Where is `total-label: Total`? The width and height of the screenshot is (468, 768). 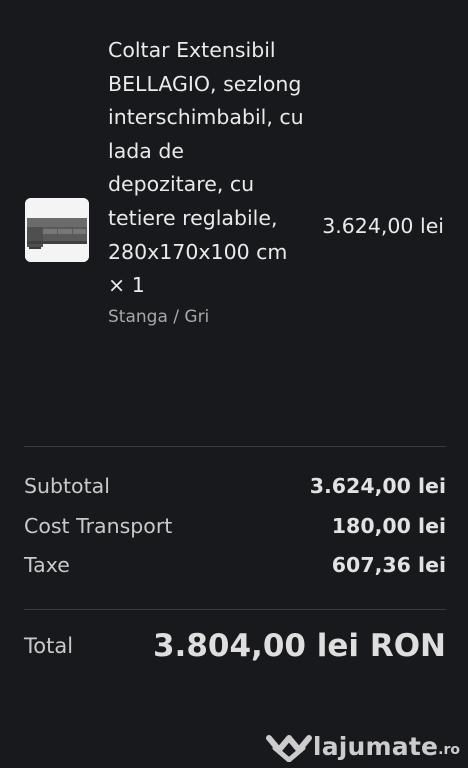 total-label: Total is located at coordinates (49, 646).